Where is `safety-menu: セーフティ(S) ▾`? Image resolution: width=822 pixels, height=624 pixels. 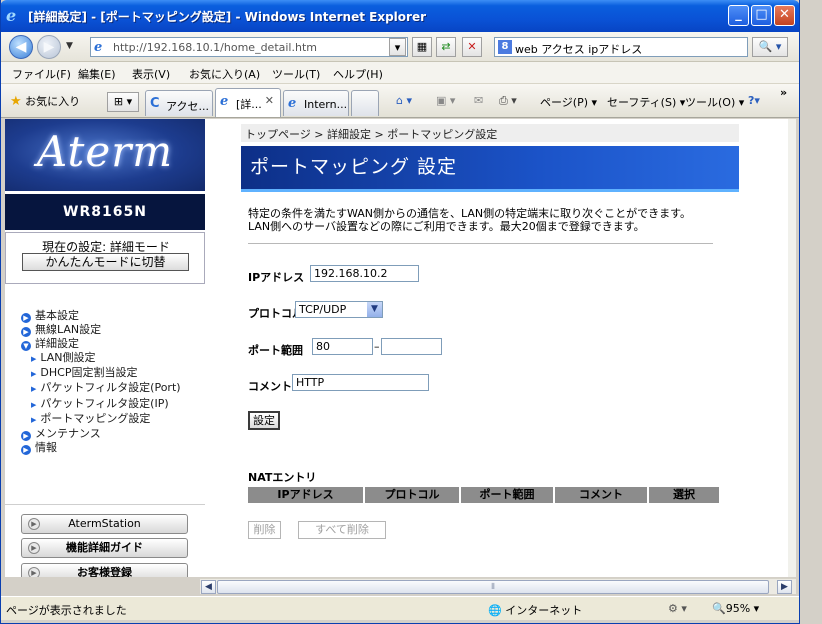 safety-menu: セーフティ(S) ▾ is located at coordinates (646, 102).